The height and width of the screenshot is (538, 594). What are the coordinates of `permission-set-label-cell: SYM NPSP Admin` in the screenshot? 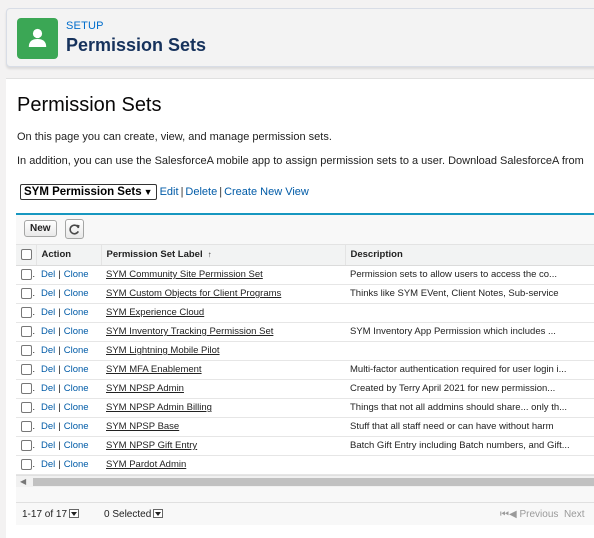 It's located at (223, 389).